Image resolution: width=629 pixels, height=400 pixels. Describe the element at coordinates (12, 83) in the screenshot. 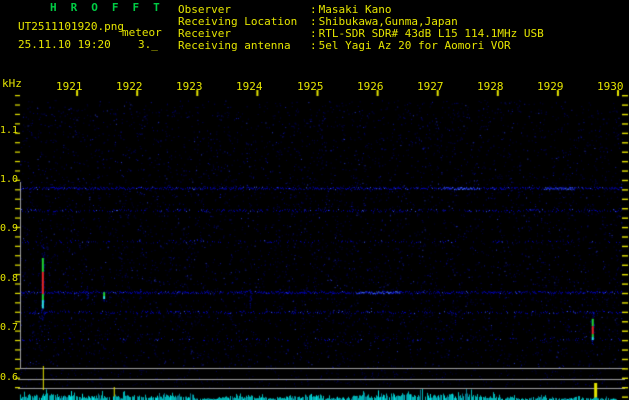

I see `freq-unit-label: kHz` at that location.